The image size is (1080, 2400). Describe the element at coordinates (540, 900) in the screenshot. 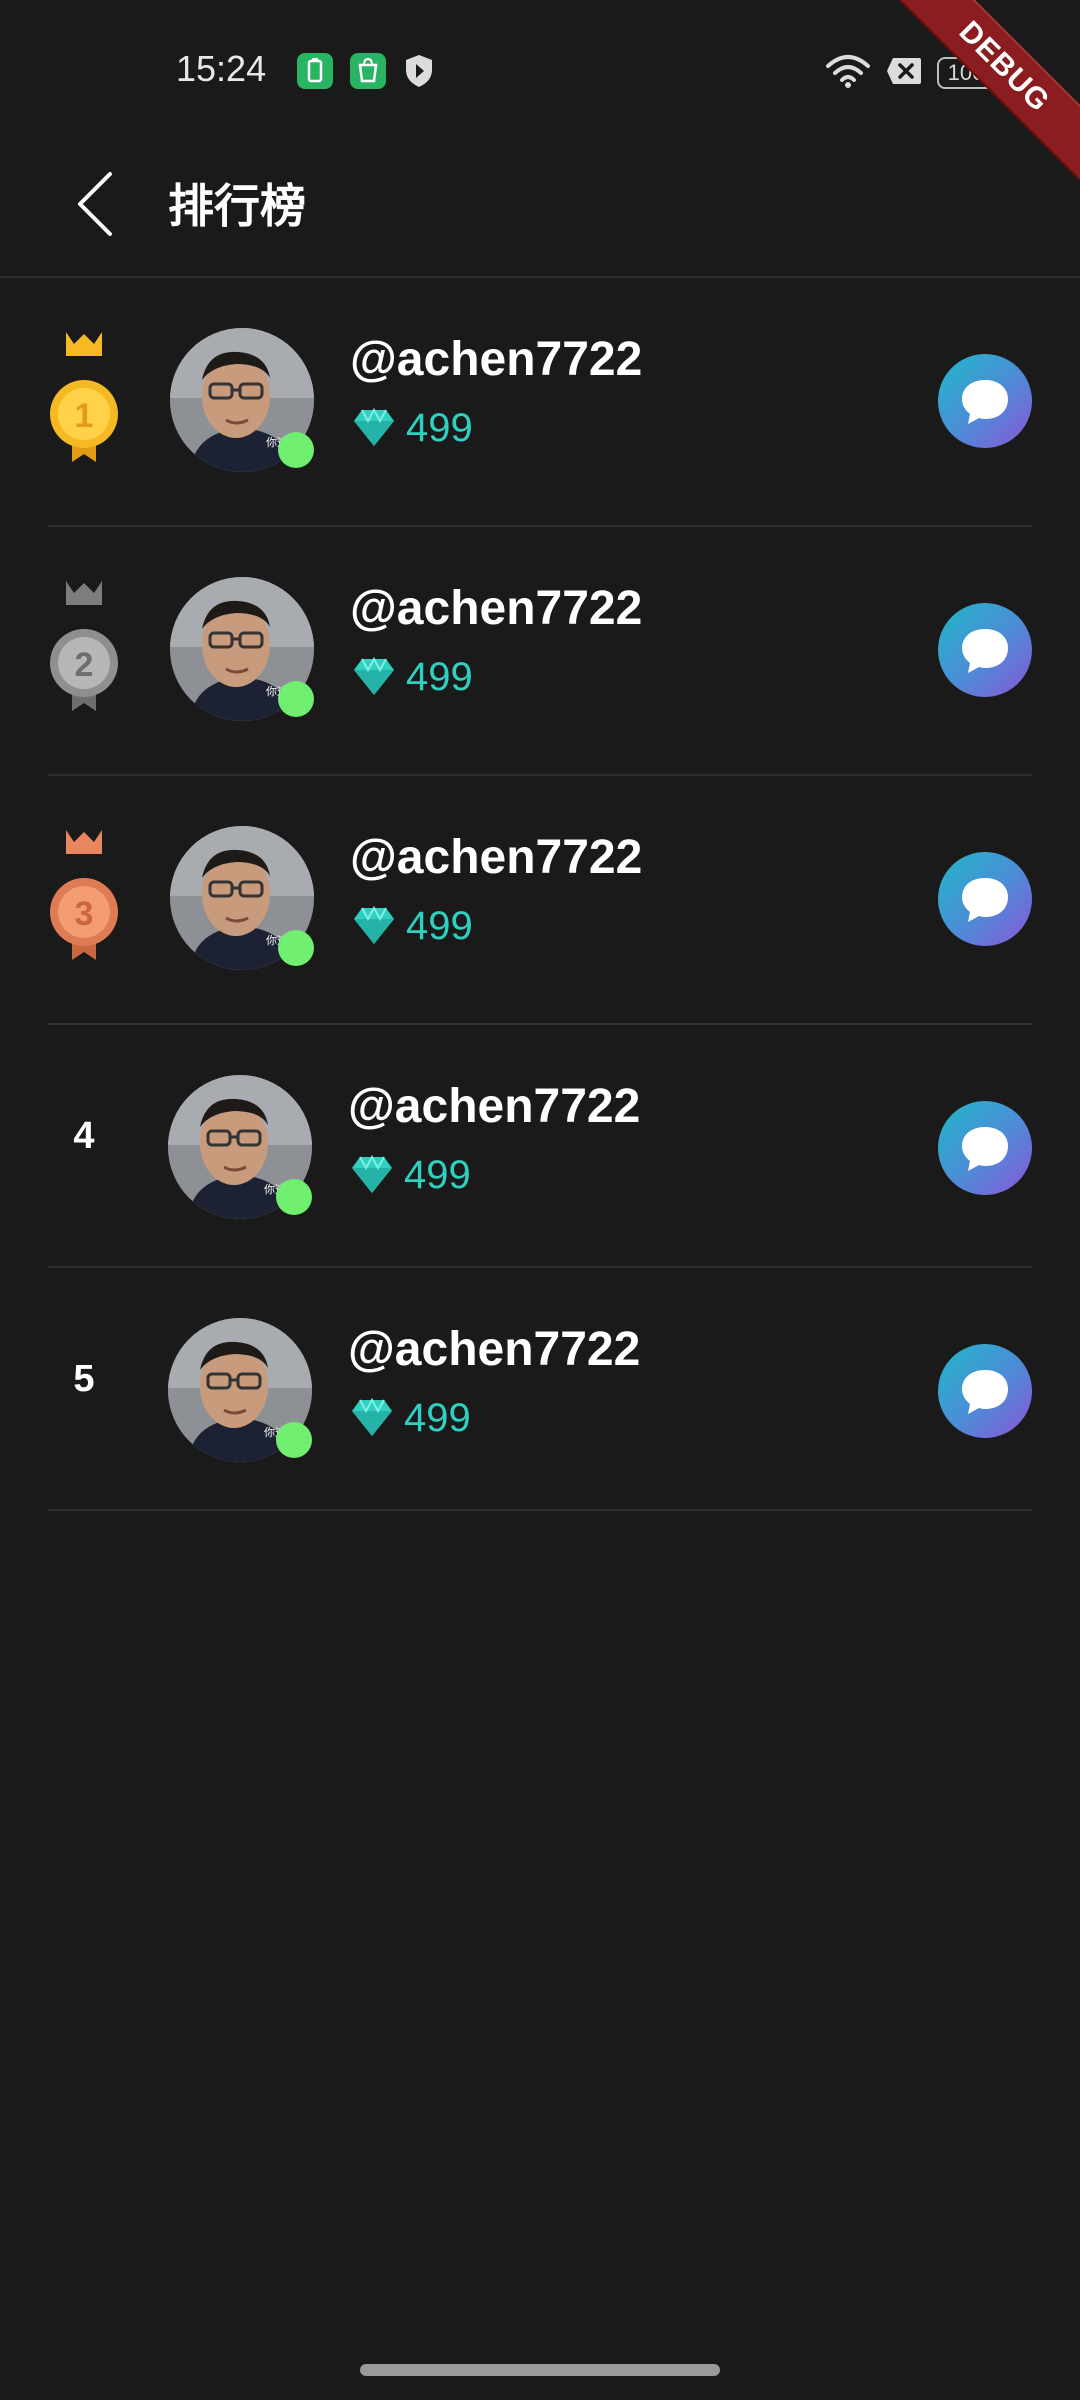

I see `ranking-row: 3 你这背景 @achen7722 499` at that location.